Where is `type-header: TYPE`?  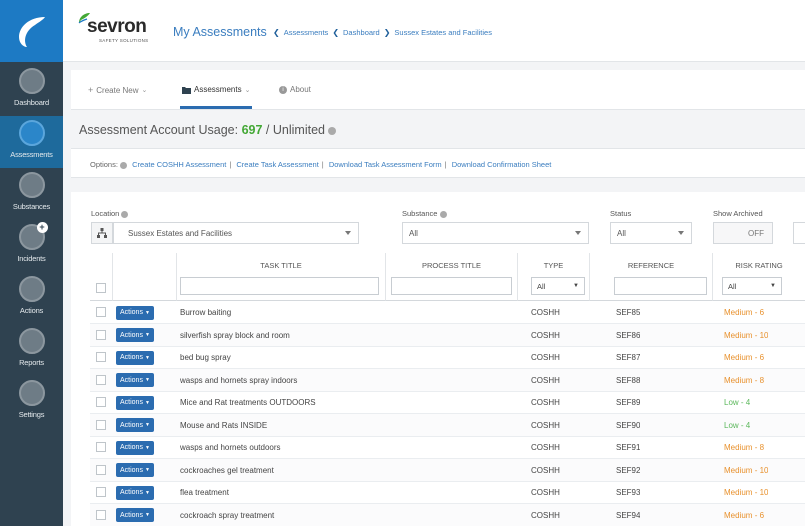 type-header: TYPE is located at coordinates (553, 265).